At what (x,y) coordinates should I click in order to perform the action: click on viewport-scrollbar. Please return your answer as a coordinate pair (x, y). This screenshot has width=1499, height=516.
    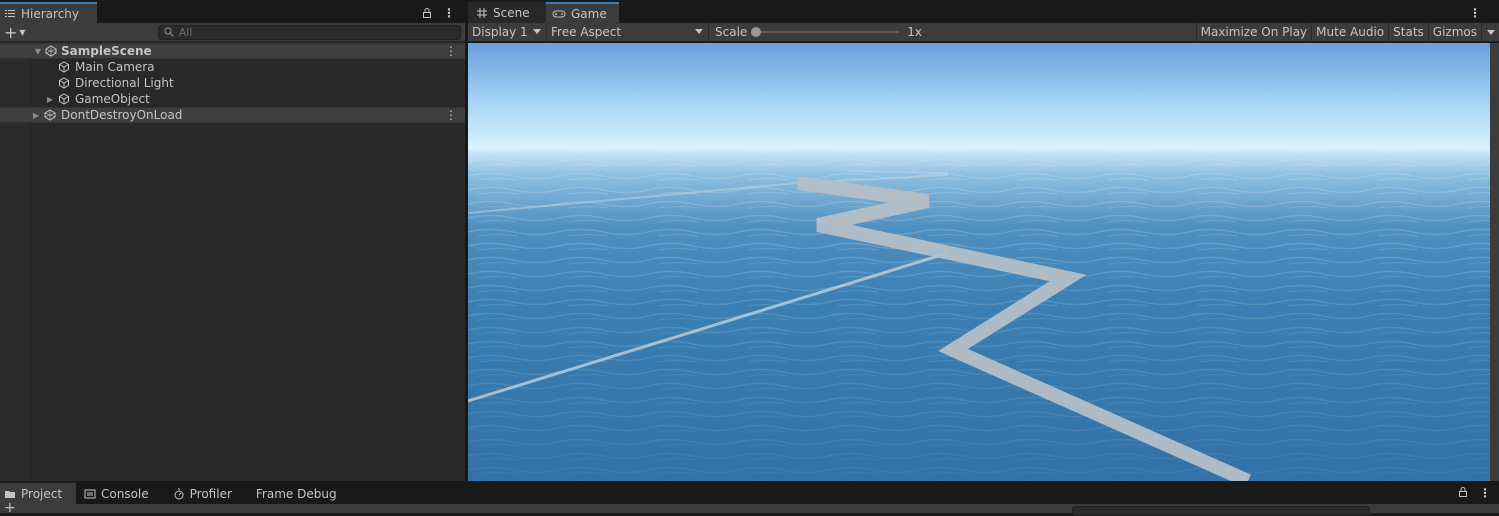
    Looking at the image, I should click on (1494, 262).